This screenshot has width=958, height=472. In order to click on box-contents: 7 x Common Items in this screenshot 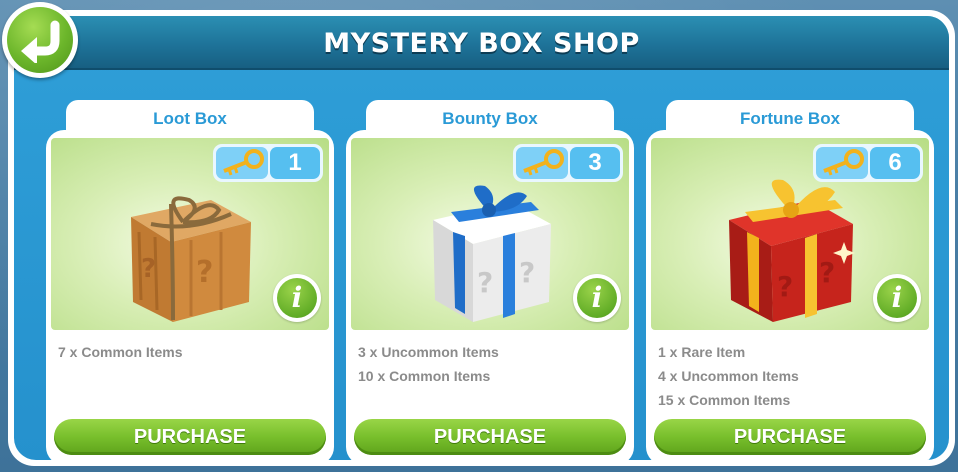, I will do `click(120, 352)`.